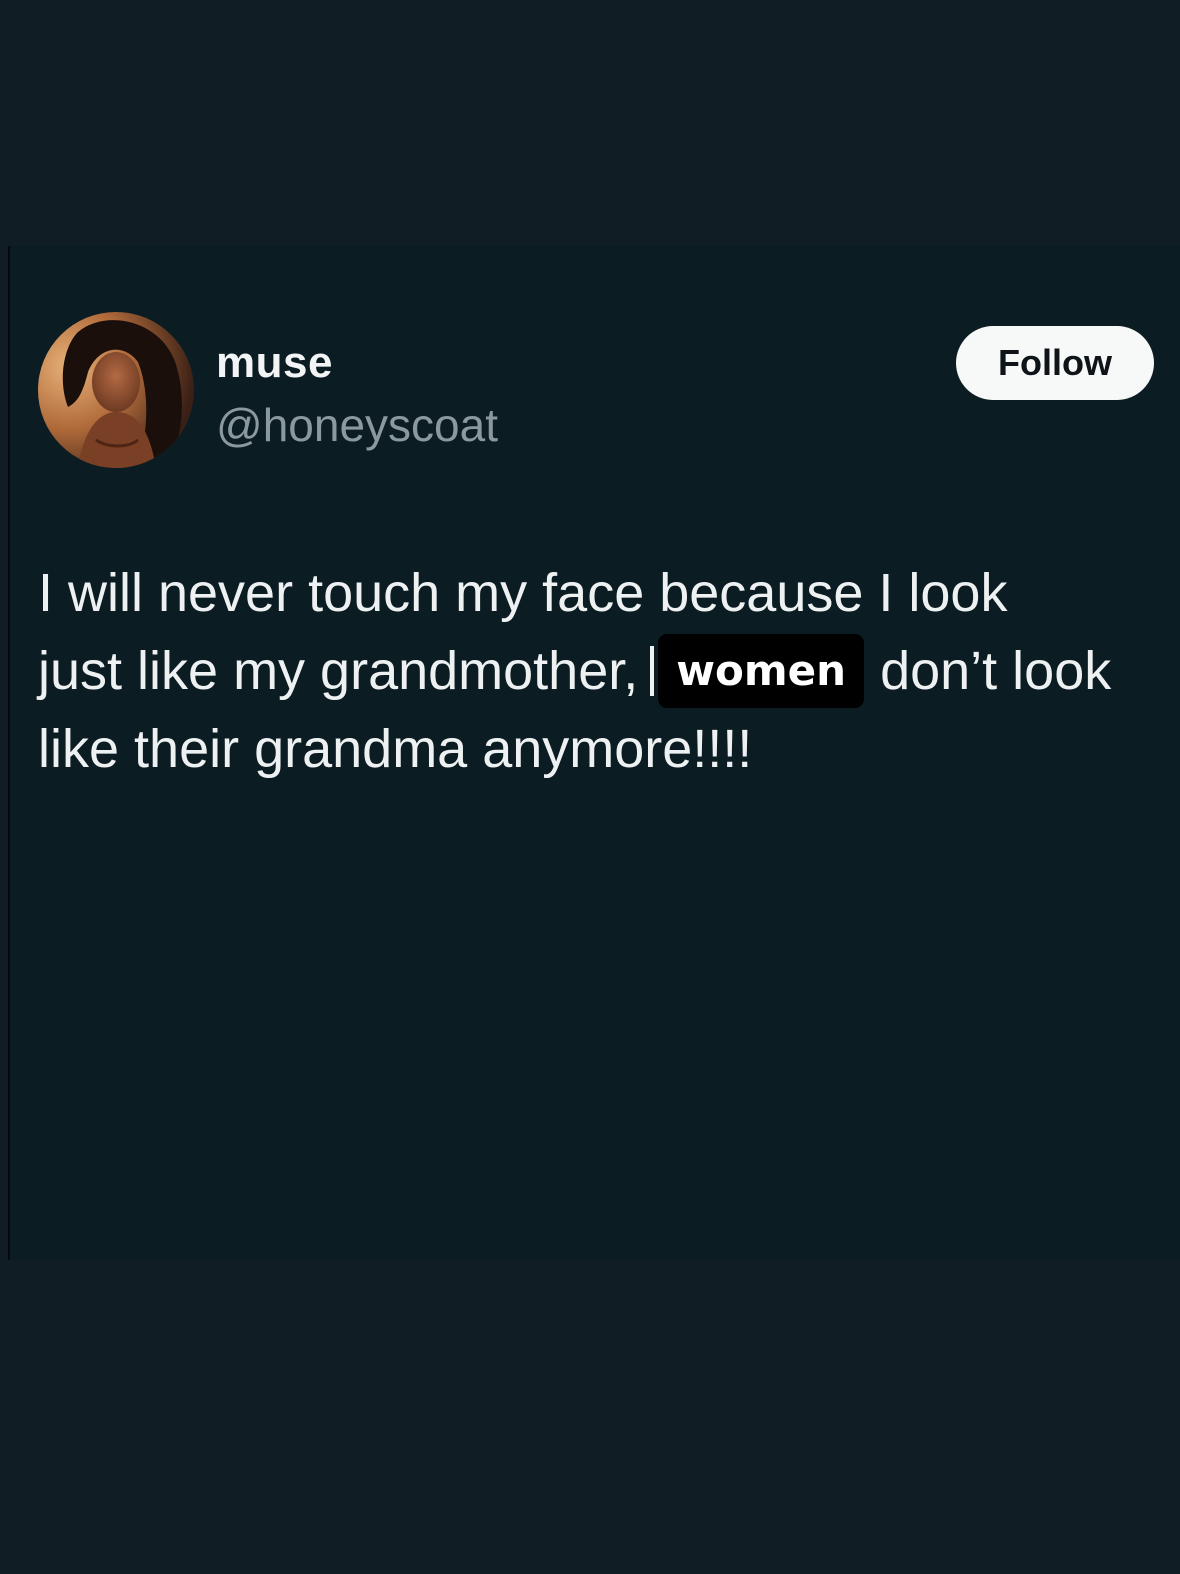  Describe the element at coordinates (338, 671) in the screenshot. I see `tweet-text-line-2-start: just like my grandmother,` at that location.